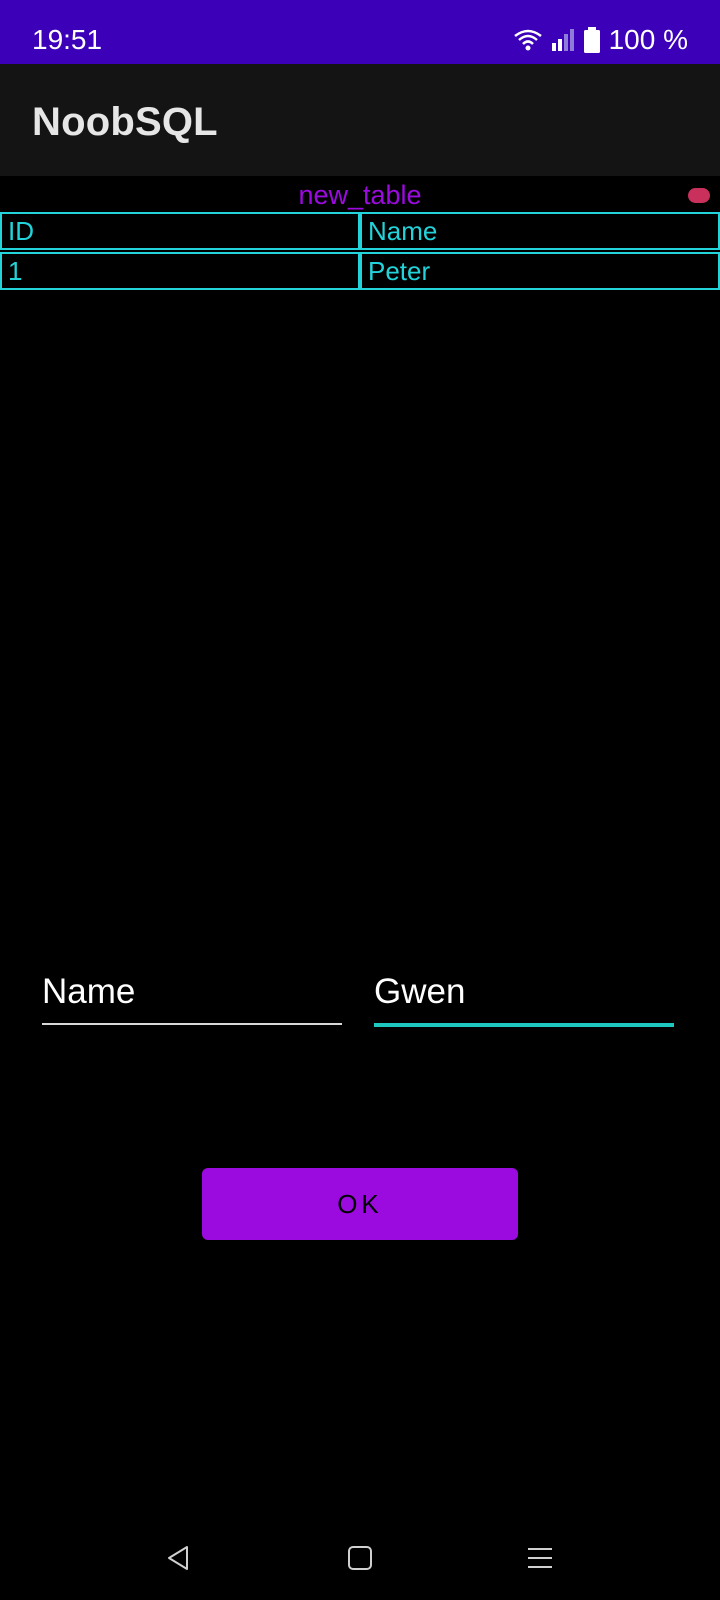 Image resolution: width=720 pixels, height=1600 pixels. I want to click on table-cell-id: 1, so click(180, 271).